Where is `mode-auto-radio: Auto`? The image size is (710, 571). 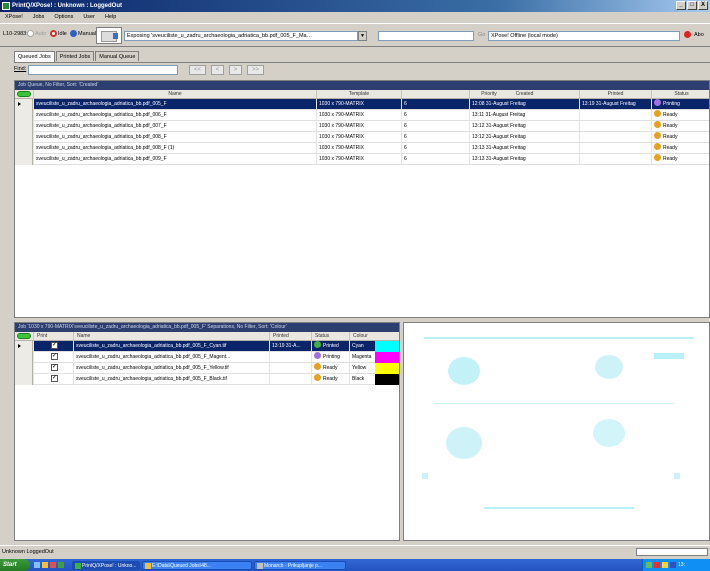 mode-auto-radio: Auto is located at coordinates (36, 33).